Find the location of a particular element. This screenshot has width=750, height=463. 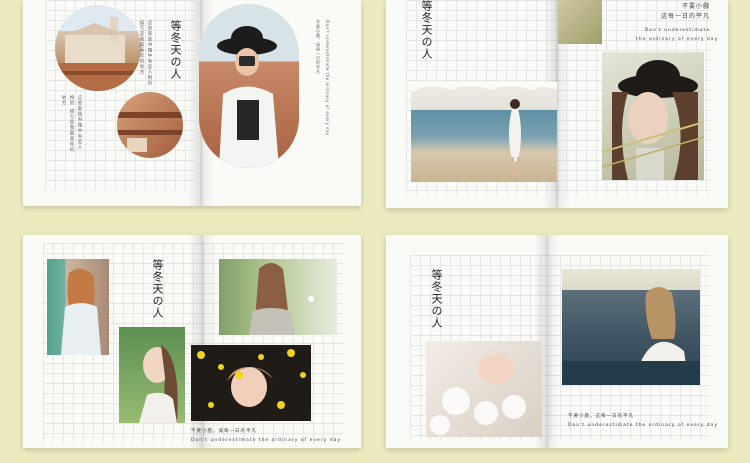

photo-woman-sea is located at coordinates (631, 327).